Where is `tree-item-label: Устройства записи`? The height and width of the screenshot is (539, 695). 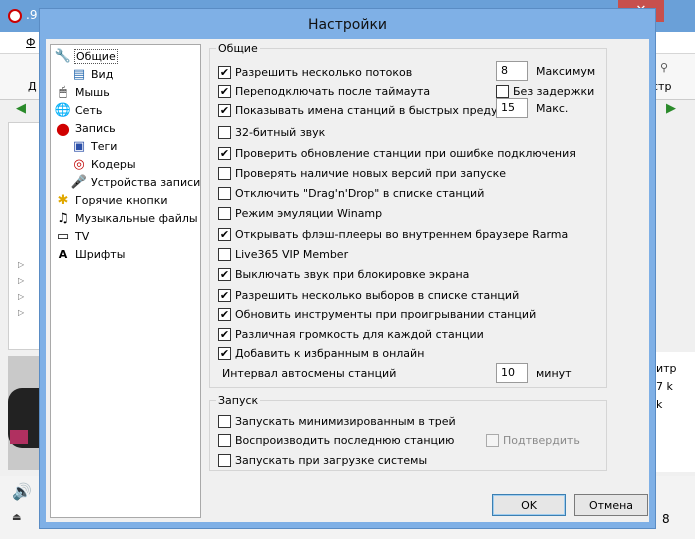 tree-item-label: Устройства записи is located at coordinates (146, 182).